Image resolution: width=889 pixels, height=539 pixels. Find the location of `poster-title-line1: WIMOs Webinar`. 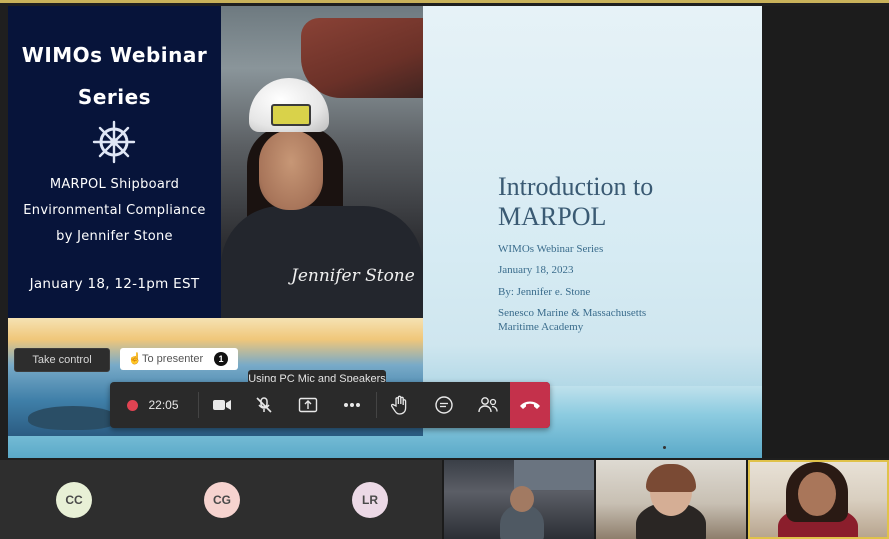

poster-title-line1: WIMOs Webinar is located at coordinates (114, 55).